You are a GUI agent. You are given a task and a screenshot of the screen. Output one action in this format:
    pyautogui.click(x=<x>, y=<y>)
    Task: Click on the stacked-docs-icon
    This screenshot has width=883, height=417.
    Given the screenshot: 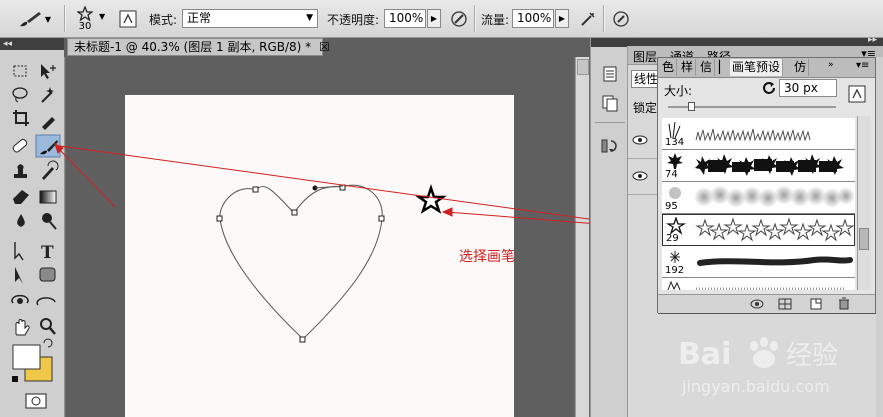 What is the action you would take?
    pyautogui.click(x=610, y=103)
    